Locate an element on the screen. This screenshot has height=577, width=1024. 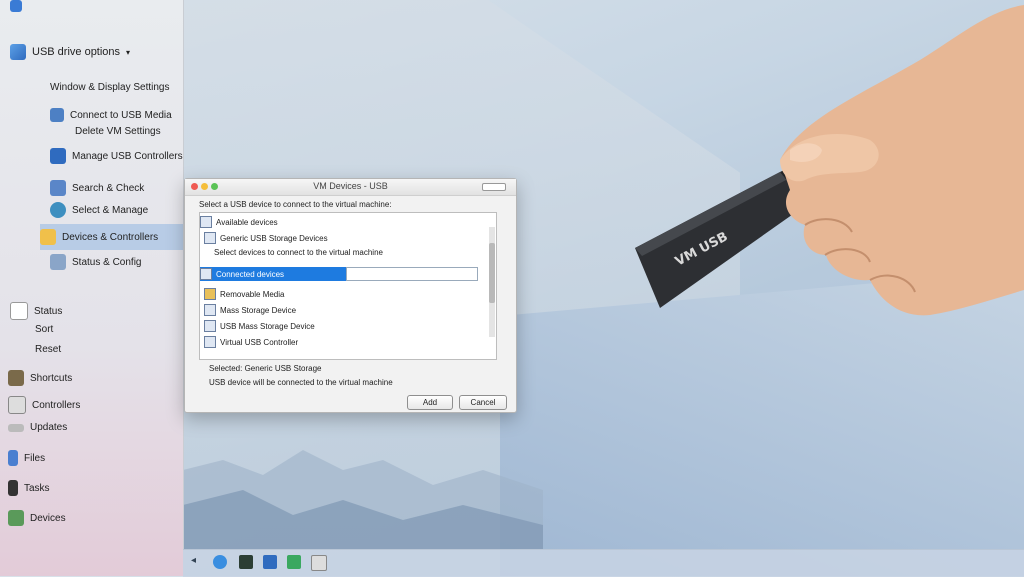
add-button: Add is located at coordinates (430, 402).